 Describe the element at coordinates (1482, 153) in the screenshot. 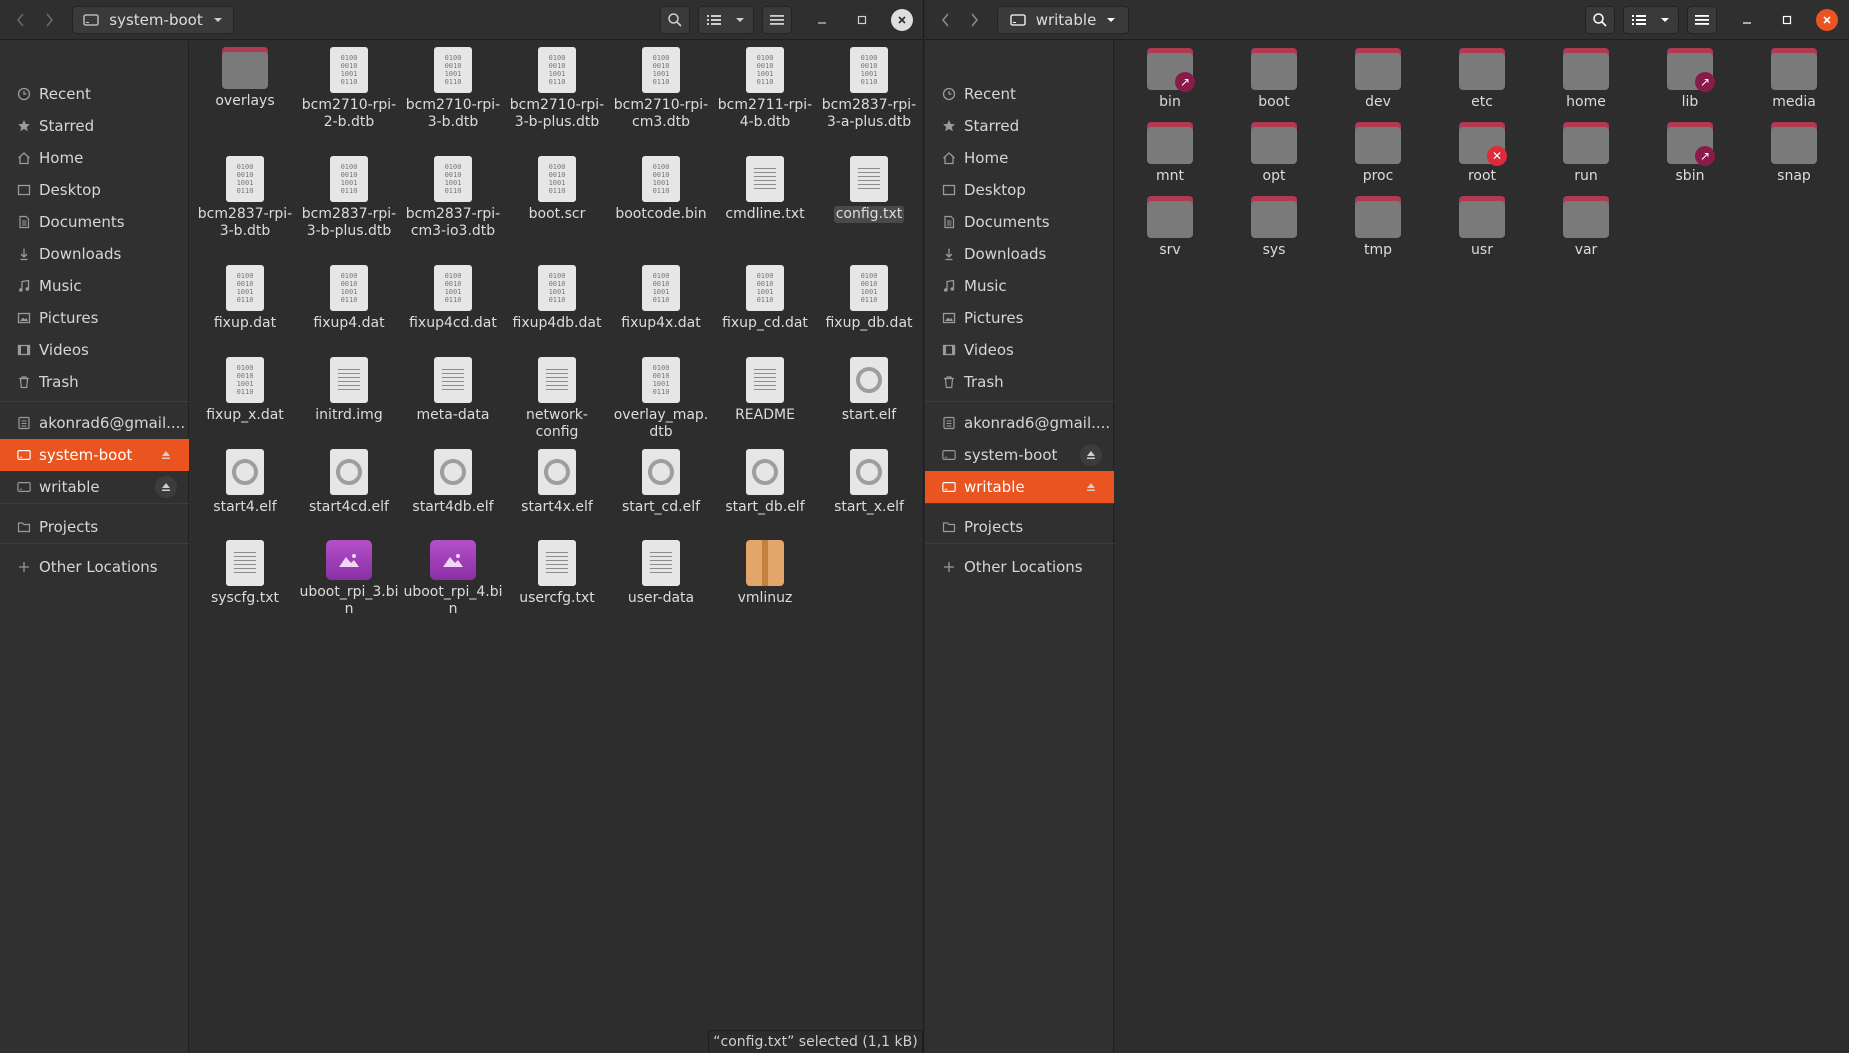

I see `folder-item: ✕ root` at that location.